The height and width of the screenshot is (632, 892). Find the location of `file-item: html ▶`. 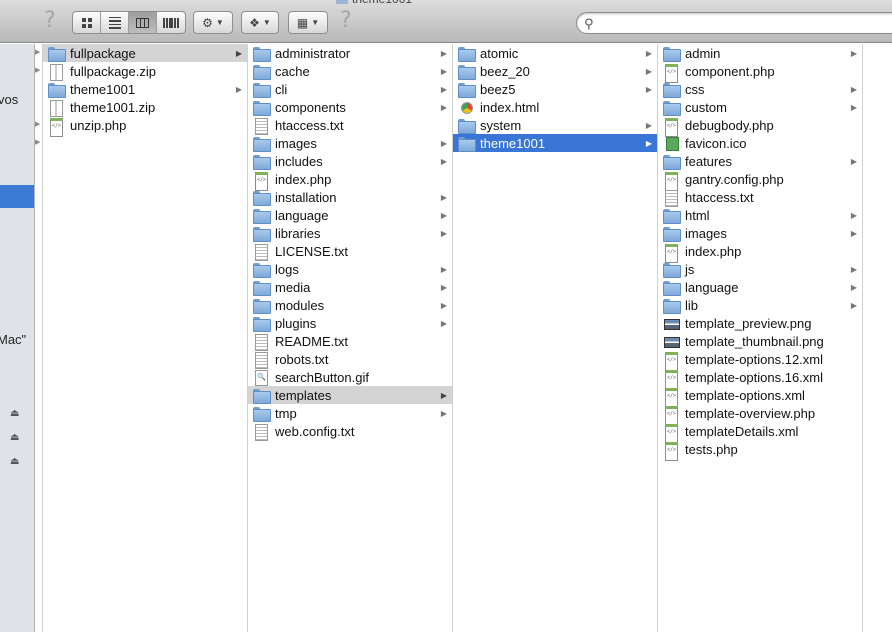

file-item: html ▶ is located at coordinates (760, 215).